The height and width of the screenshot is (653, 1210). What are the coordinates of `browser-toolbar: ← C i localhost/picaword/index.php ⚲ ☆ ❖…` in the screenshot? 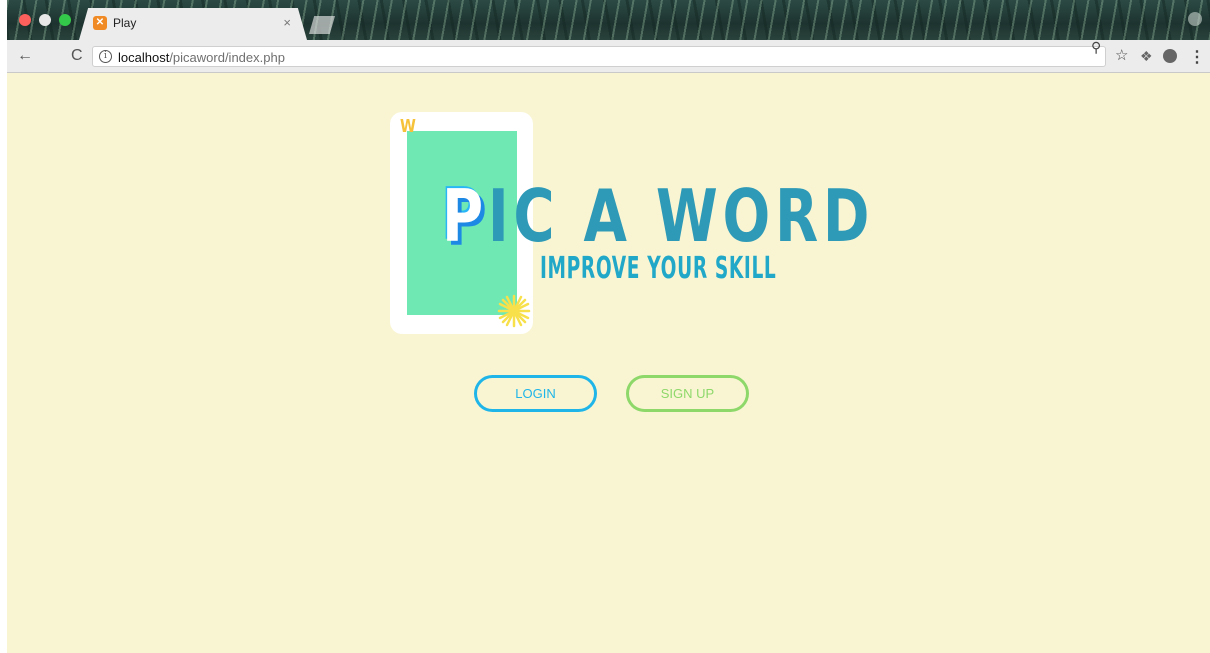 It's located at (608, 56).